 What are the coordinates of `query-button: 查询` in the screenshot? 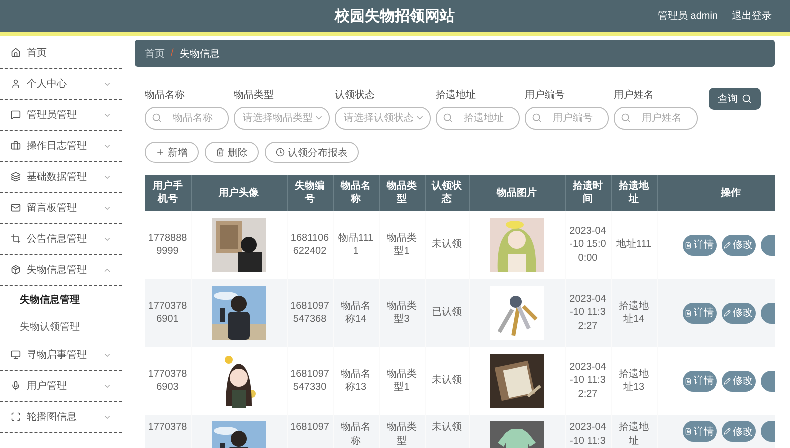 It's located at (735, 99).